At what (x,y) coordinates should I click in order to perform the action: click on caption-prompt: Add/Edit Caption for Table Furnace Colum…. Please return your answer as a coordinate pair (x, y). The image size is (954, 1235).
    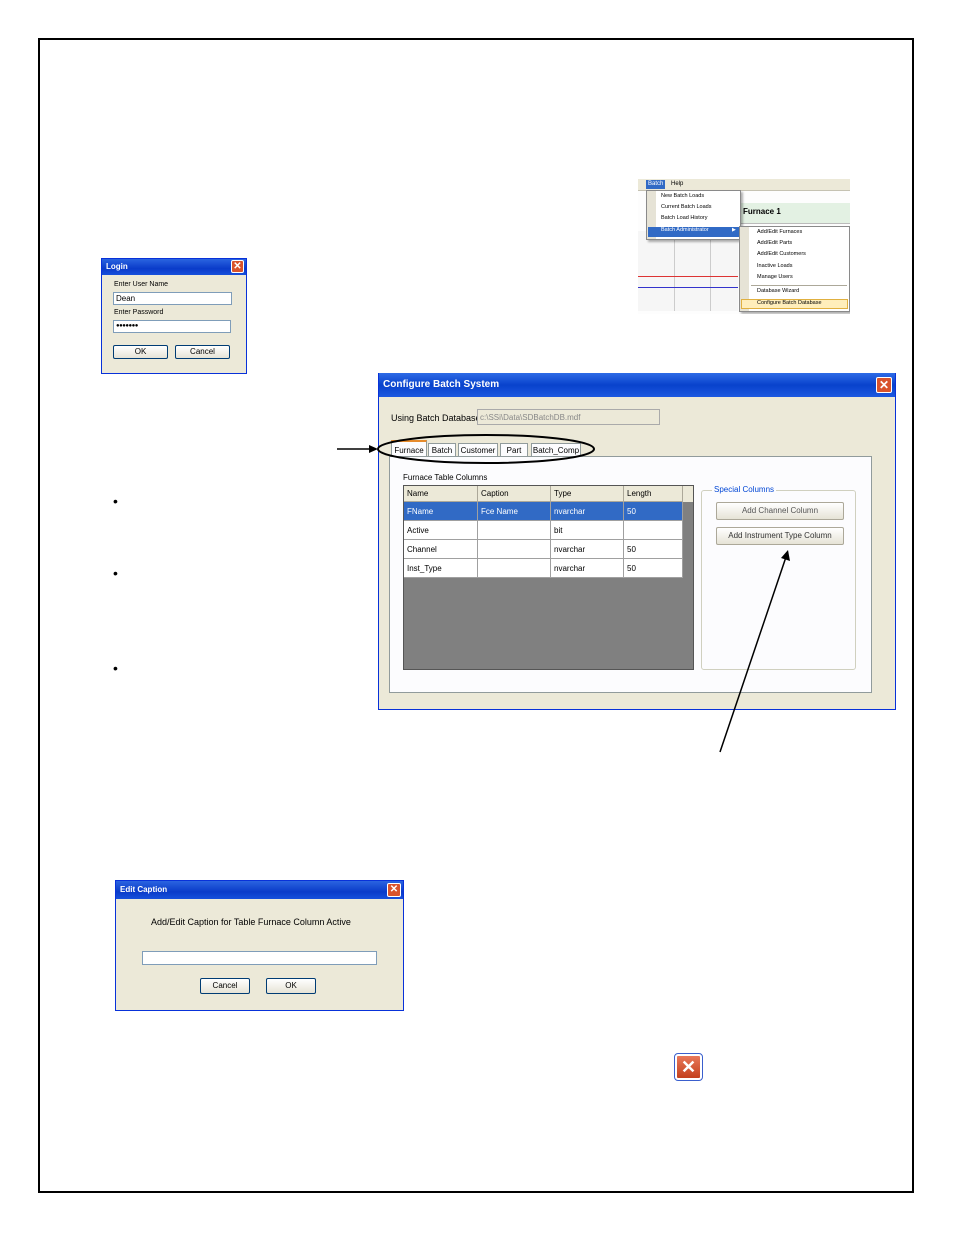
    Looking at the image, I should click on (251, 922).